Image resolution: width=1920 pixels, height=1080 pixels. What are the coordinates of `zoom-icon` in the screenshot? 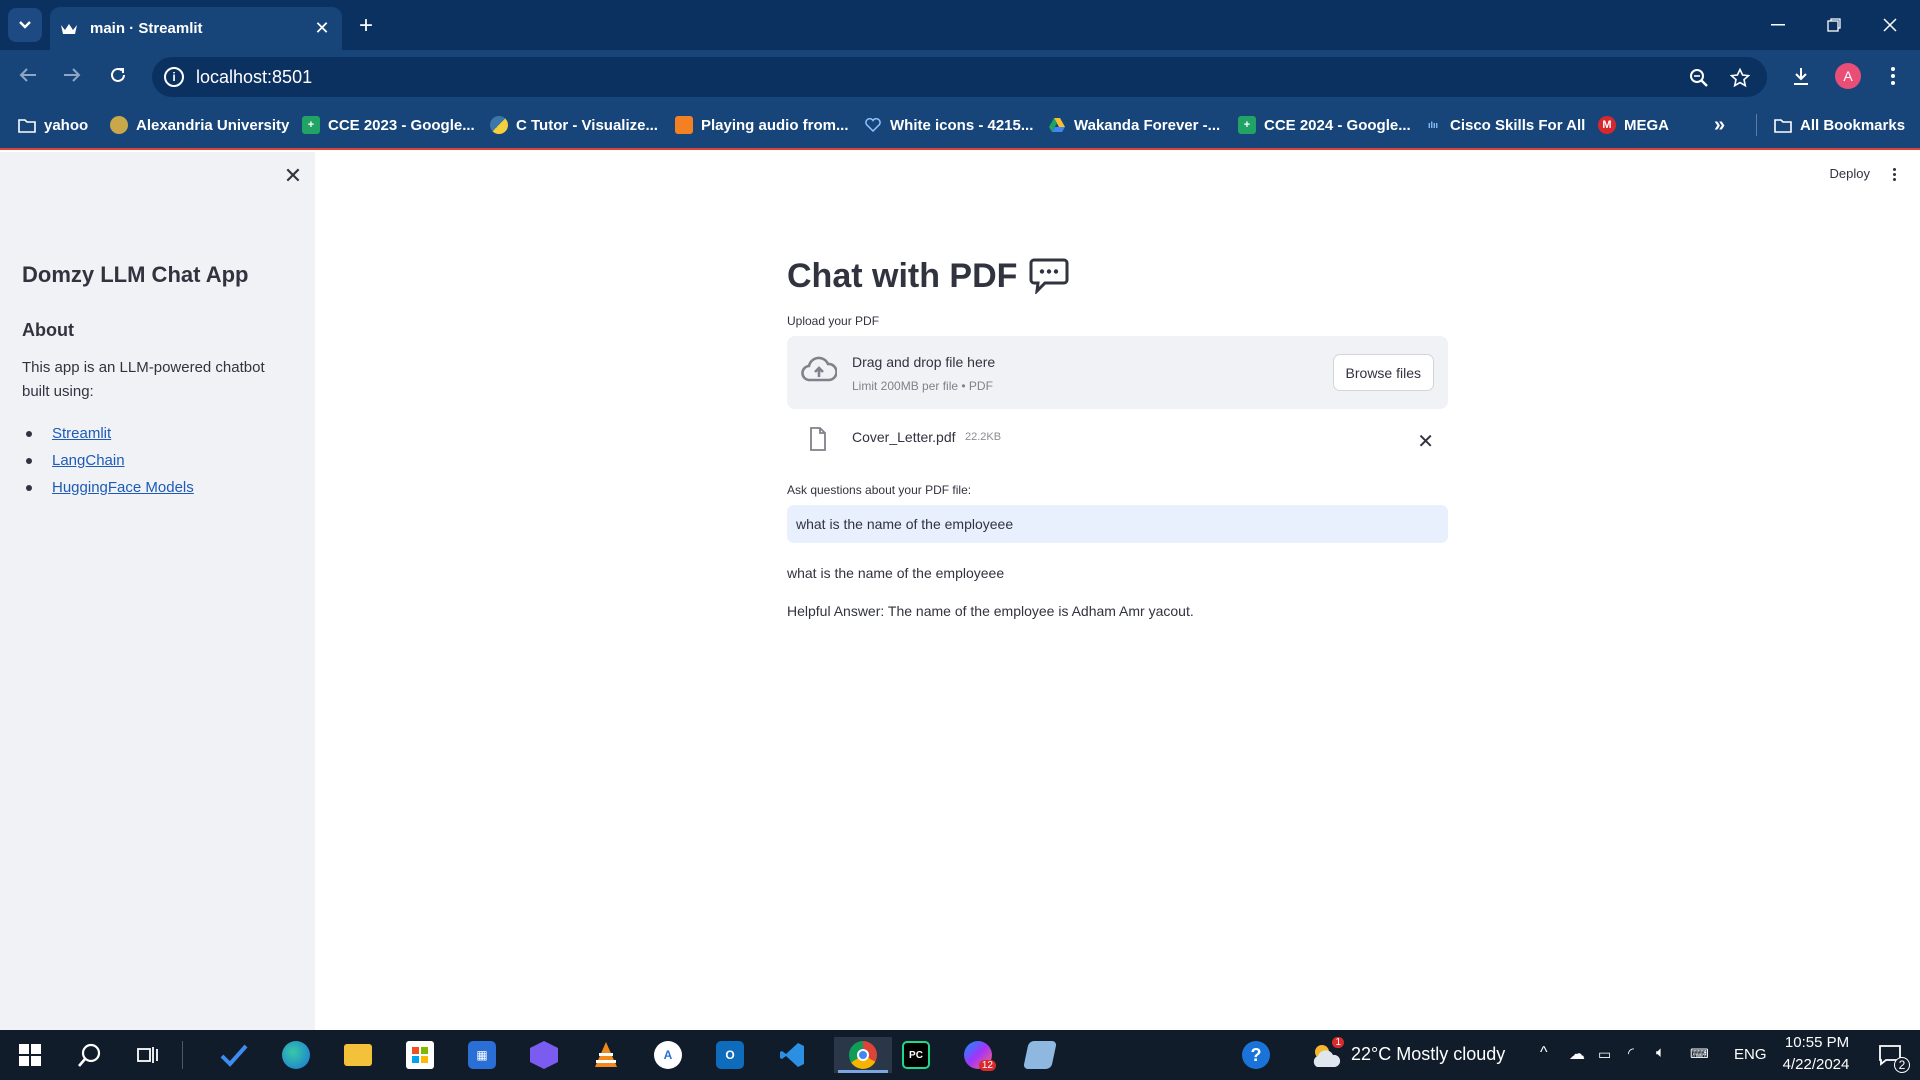 It's located at (1699, 78).